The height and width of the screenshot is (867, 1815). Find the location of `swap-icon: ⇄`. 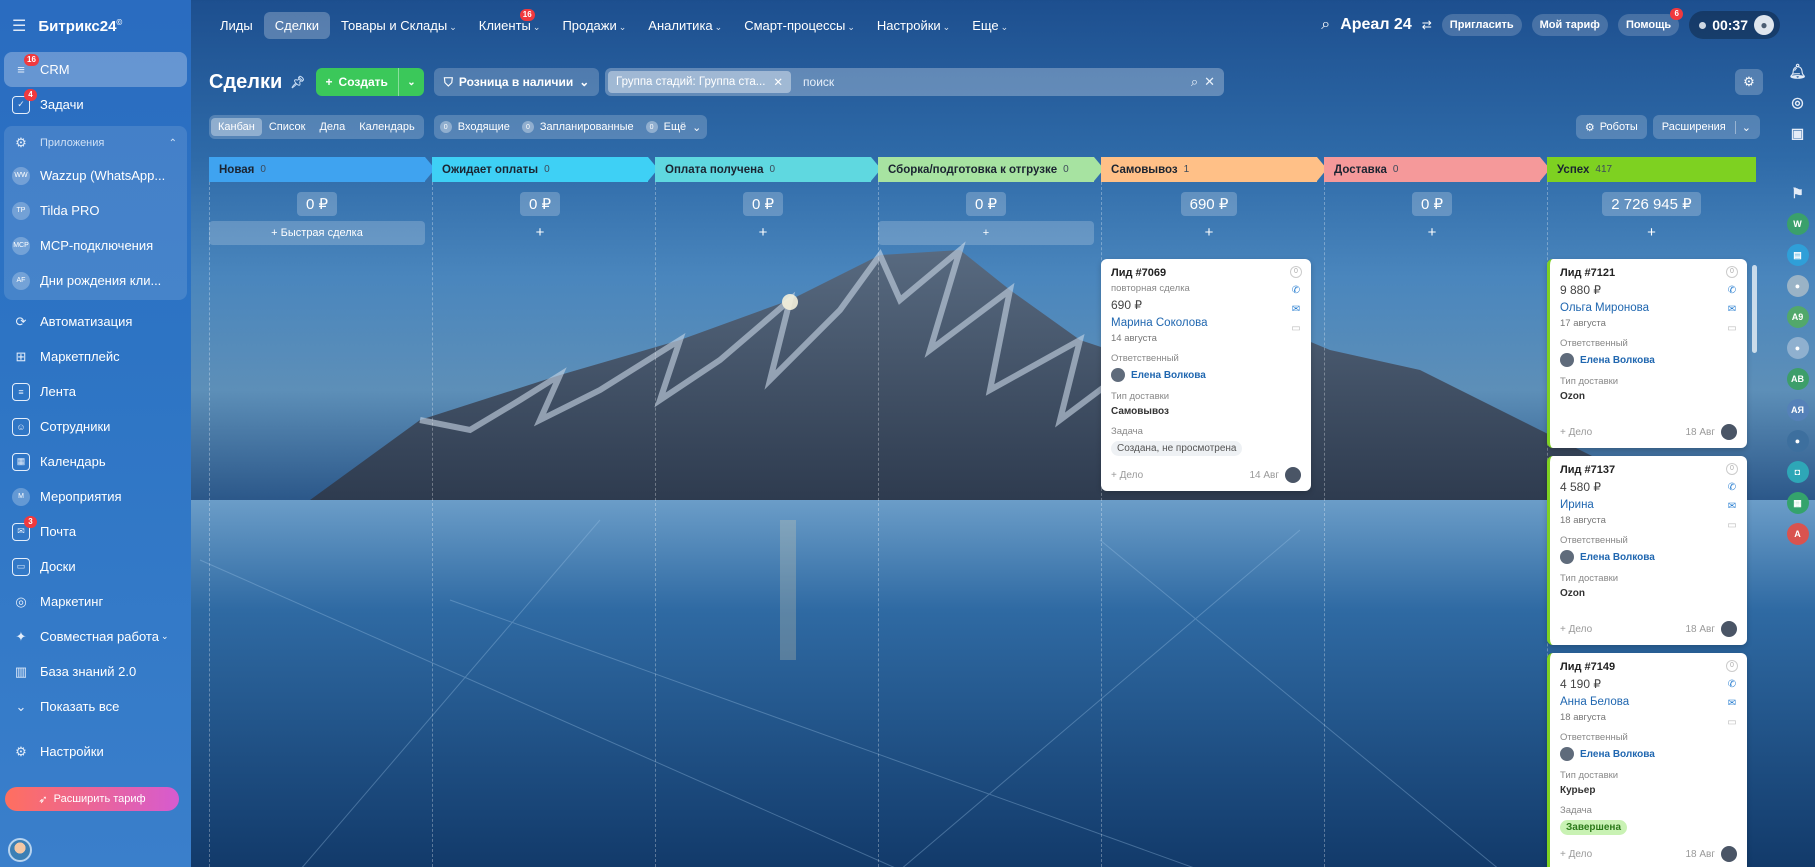

swap-icon: ⇄ is located at coordinates (1427, 25).